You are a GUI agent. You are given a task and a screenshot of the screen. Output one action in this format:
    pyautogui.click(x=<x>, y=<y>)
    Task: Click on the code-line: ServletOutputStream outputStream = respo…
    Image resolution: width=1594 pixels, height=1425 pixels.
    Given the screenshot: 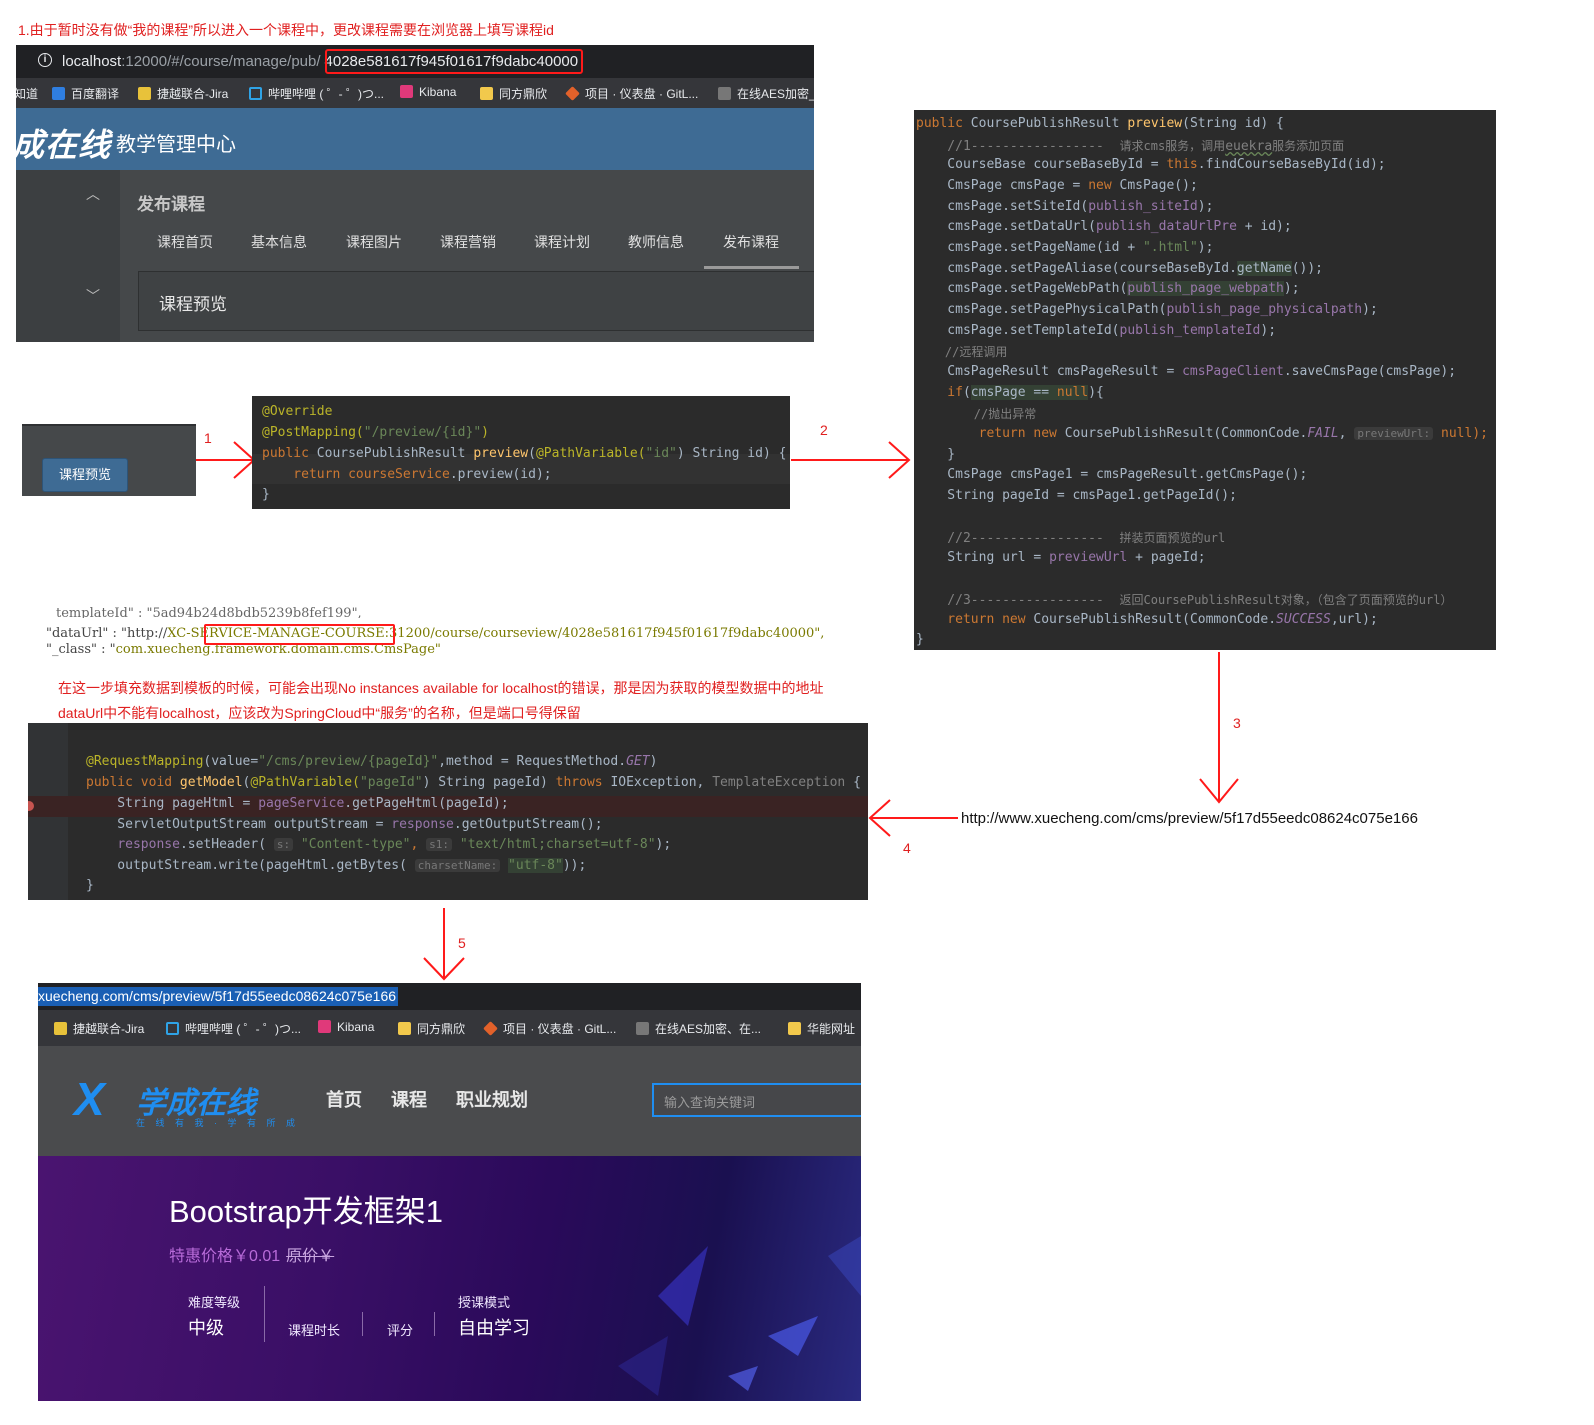 What is the action you would take?
    pyautogui.click(x=344, y=824)
    